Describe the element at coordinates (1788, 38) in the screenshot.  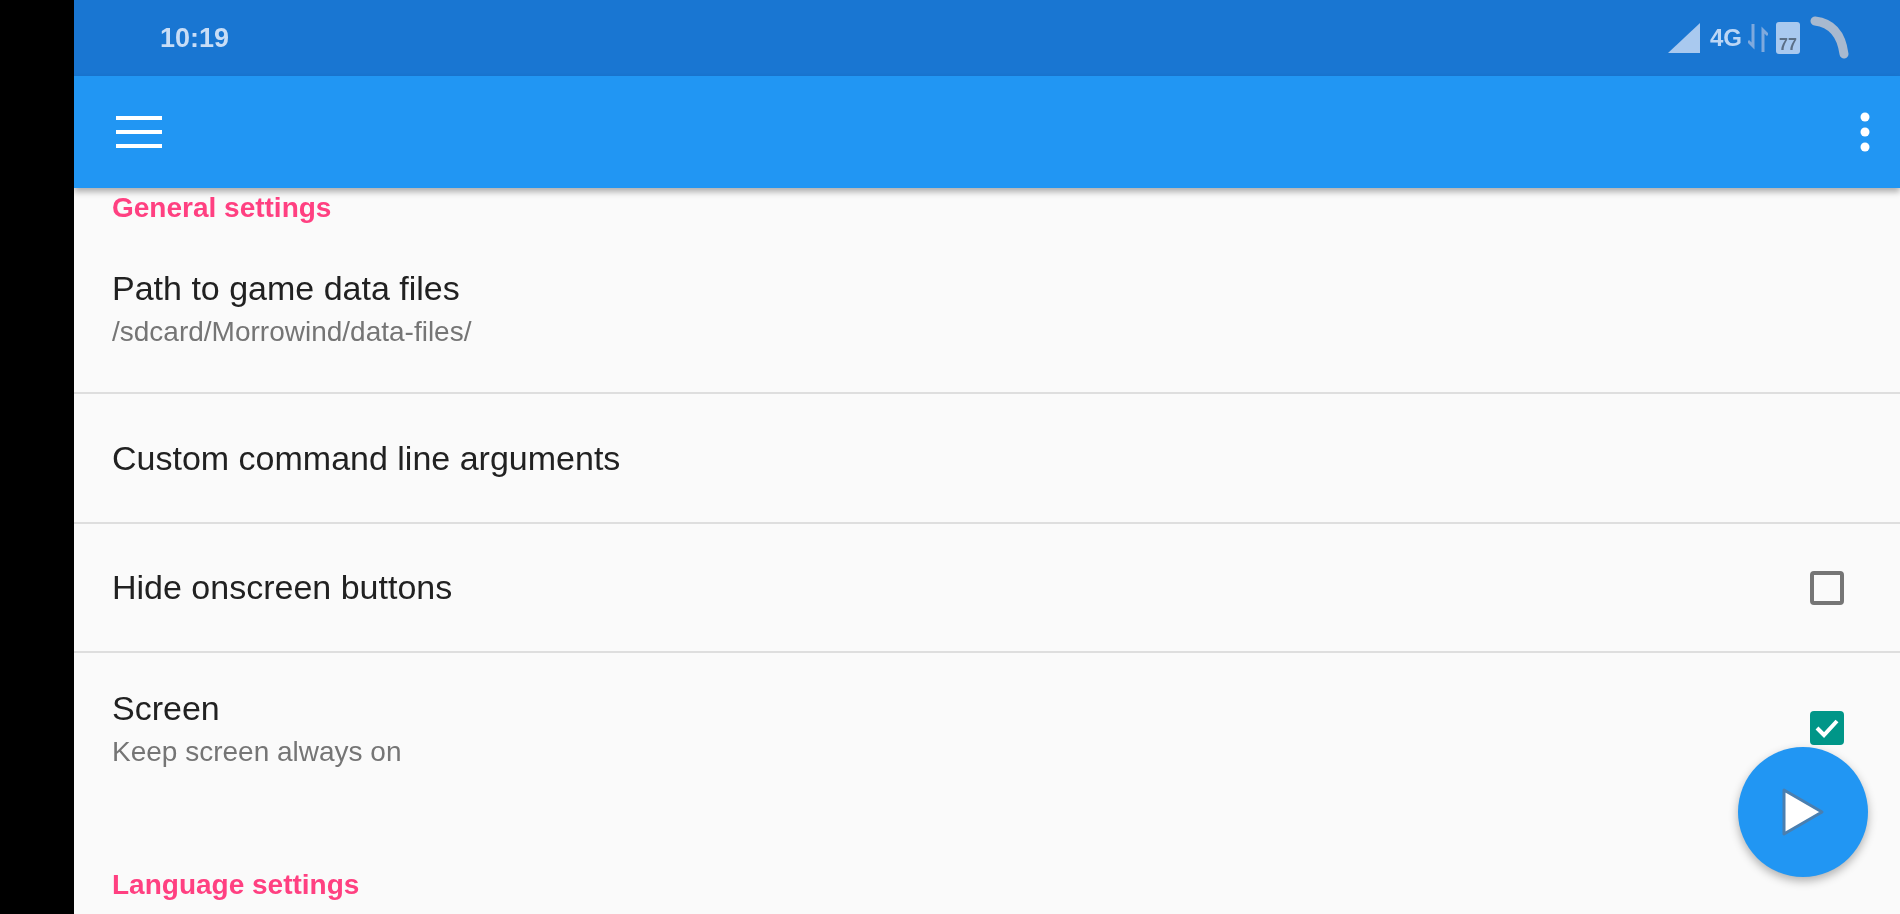
I see `battery-icon: 77` at that location.